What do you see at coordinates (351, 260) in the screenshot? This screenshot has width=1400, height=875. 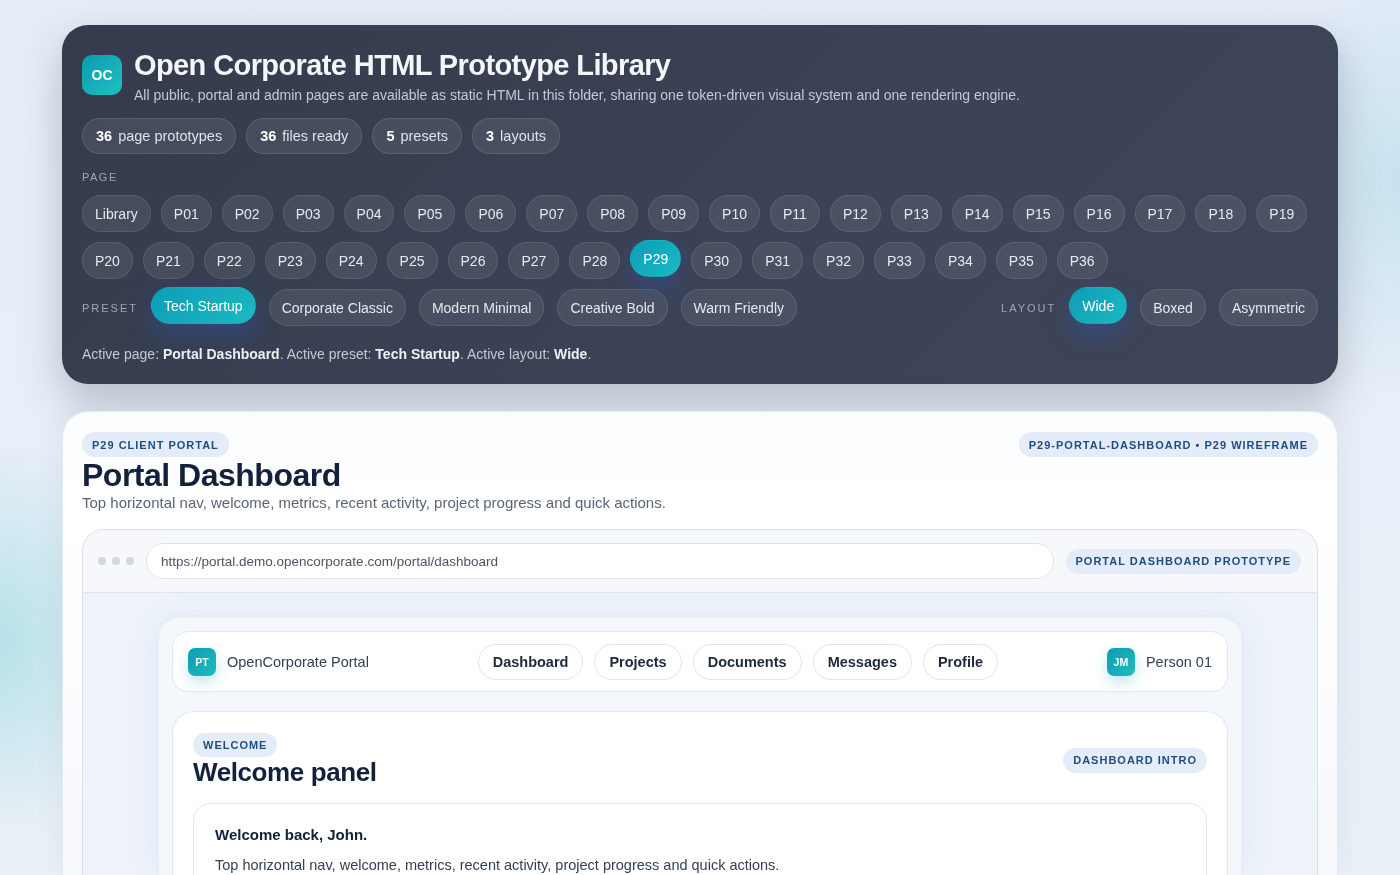 I see `page-chip: P24` at bounding box center [351, 260].